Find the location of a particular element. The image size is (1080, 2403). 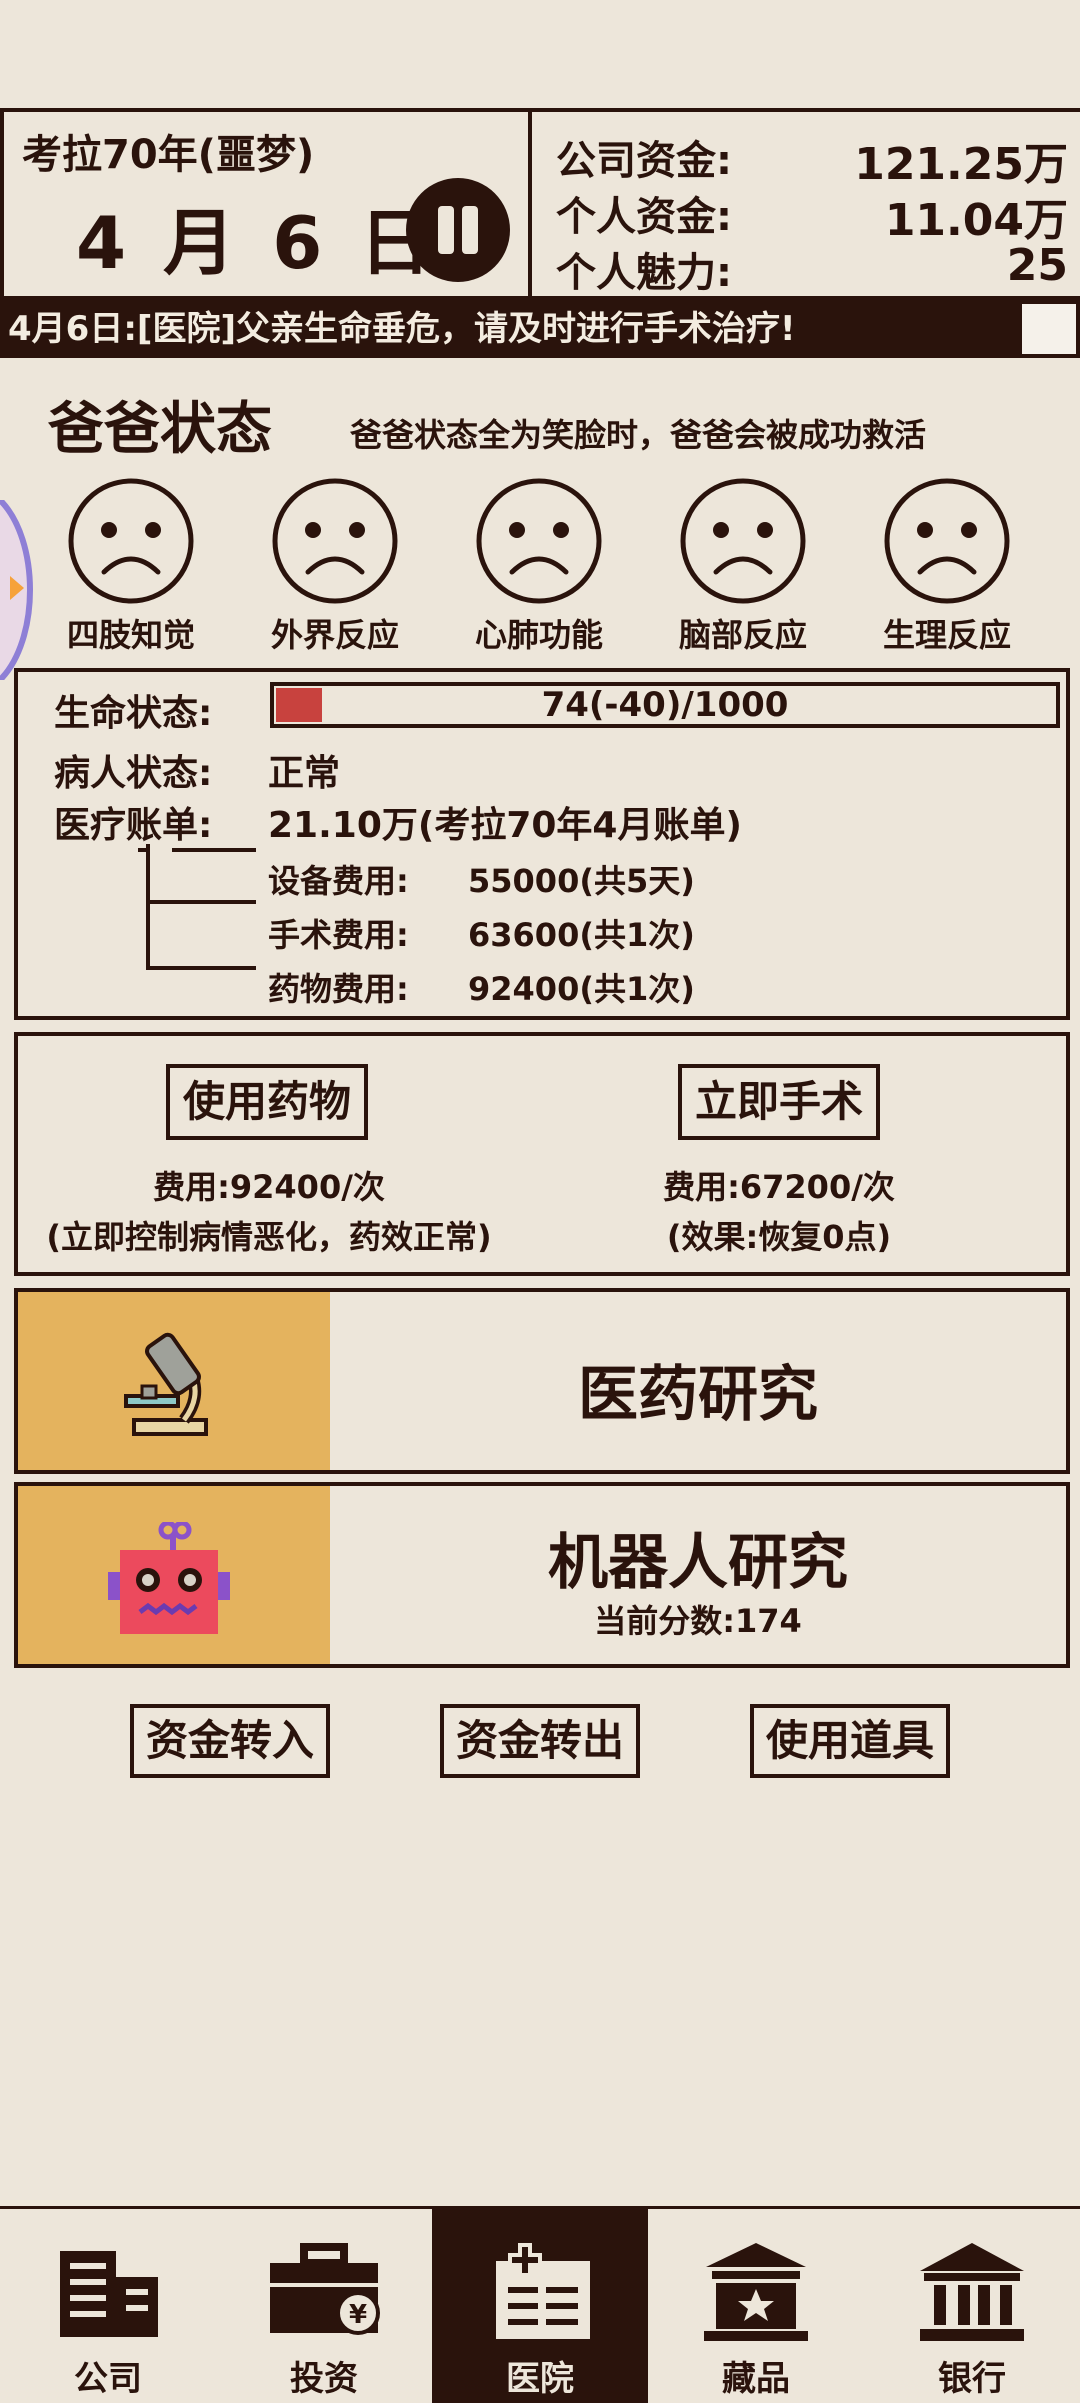

bill-surgery: 手术费用: 63600(共1次) is located at coordinates (481, 933).